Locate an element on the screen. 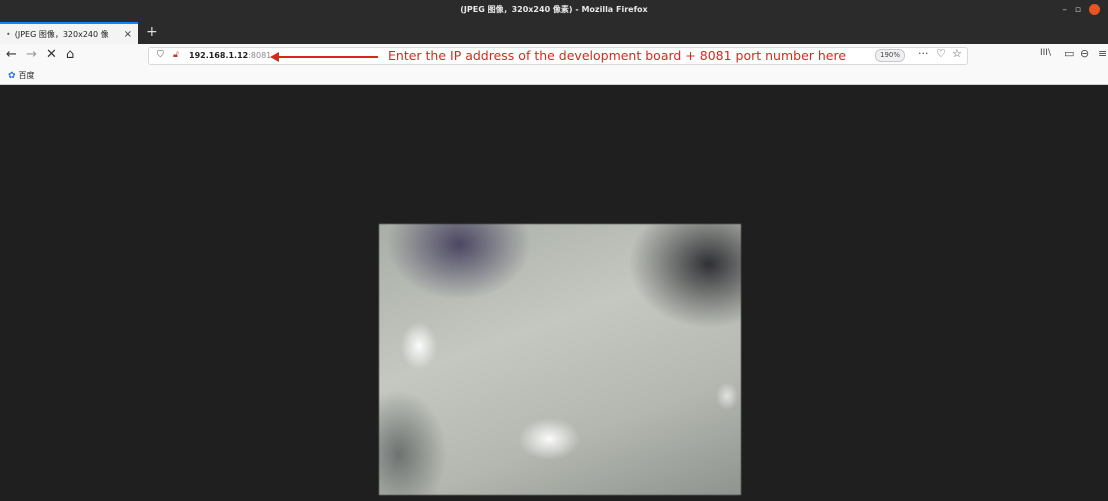 The image size is (1108, 501). pocket-icon: ♡ is located at coordinates (941, 53).